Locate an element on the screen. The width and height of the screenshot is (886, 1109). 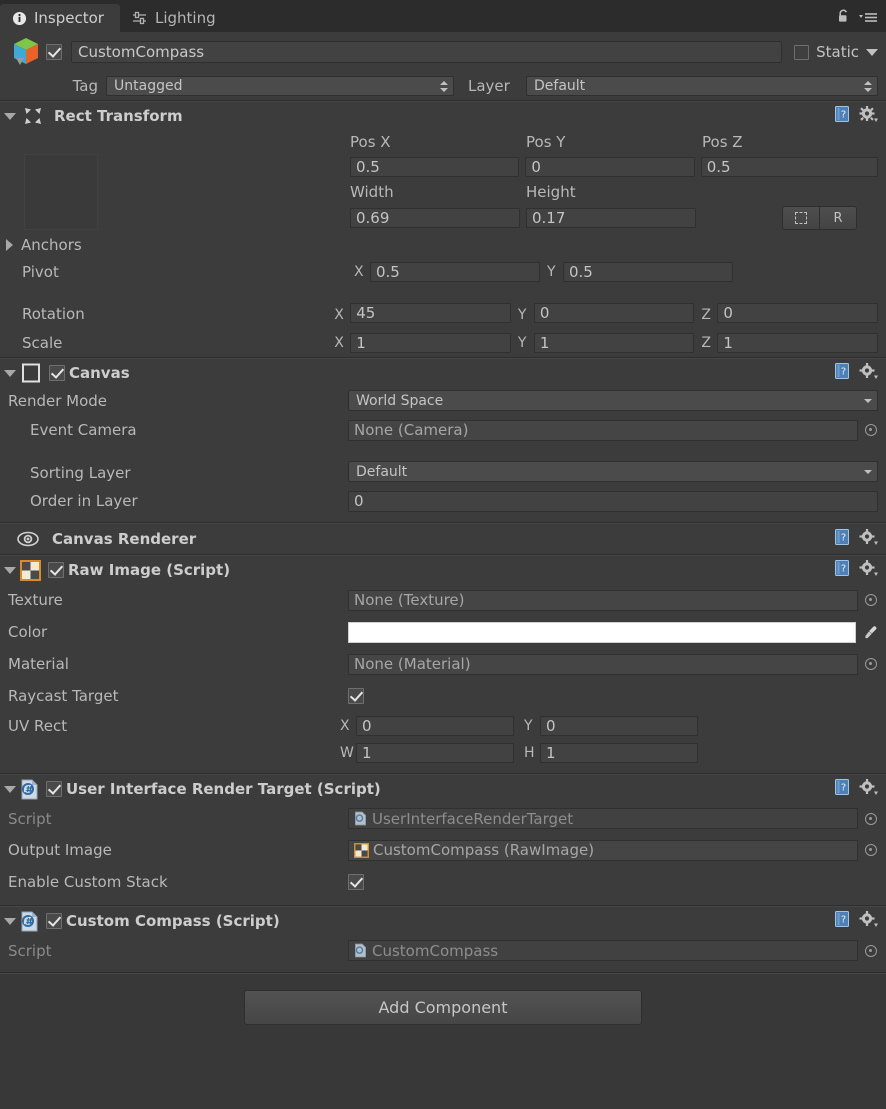
ui-render-target-header: User Interface Render Target (Script) ? is located at coordinates (443, 789).